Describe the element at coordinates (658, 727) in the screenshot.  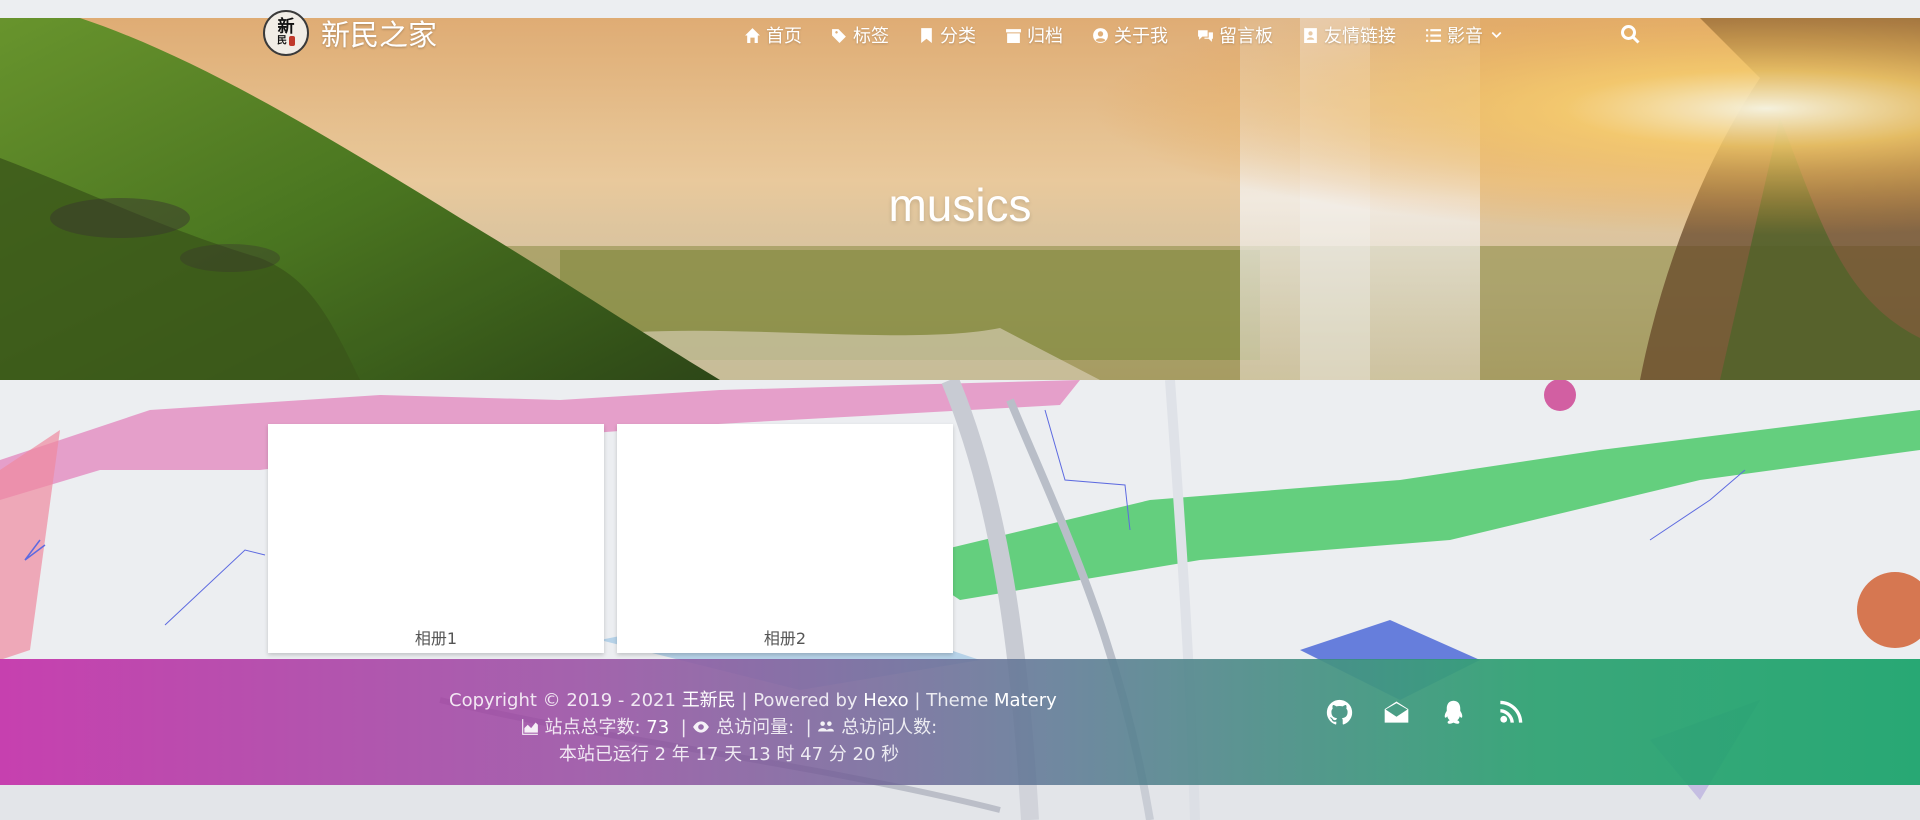
I see `word-count-value: 73` at that location.